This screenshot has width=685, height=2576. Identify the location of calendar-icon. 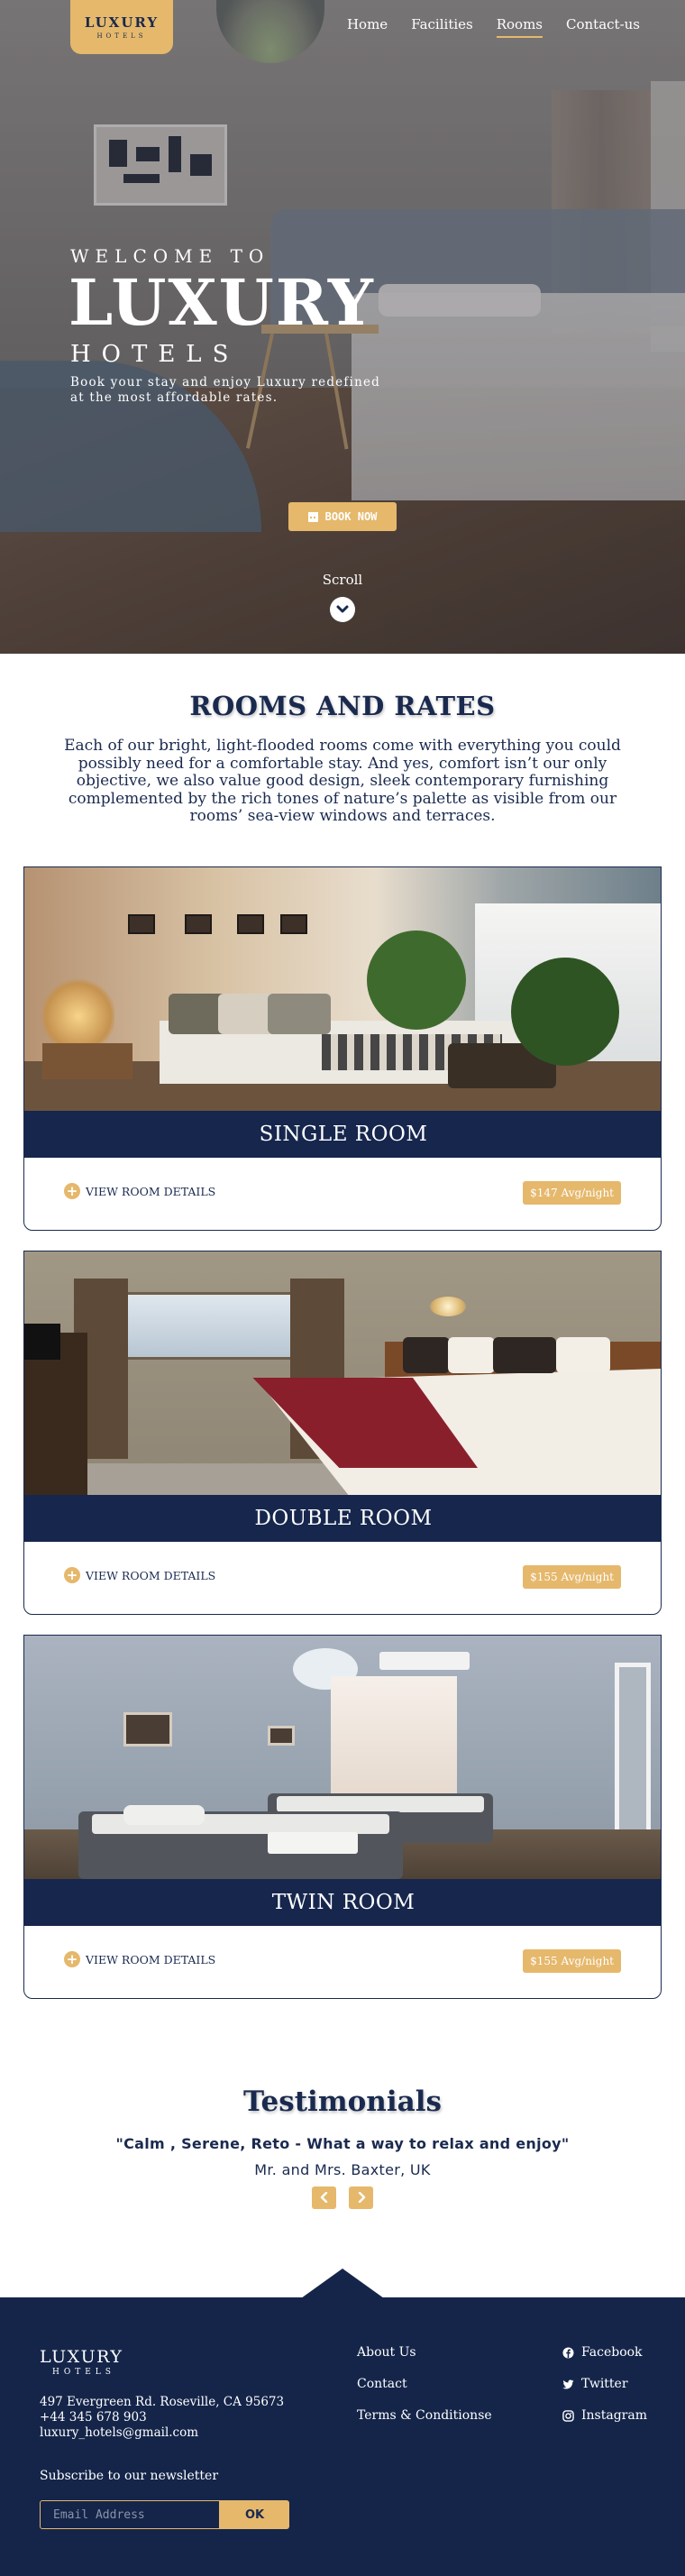
(312, 516).